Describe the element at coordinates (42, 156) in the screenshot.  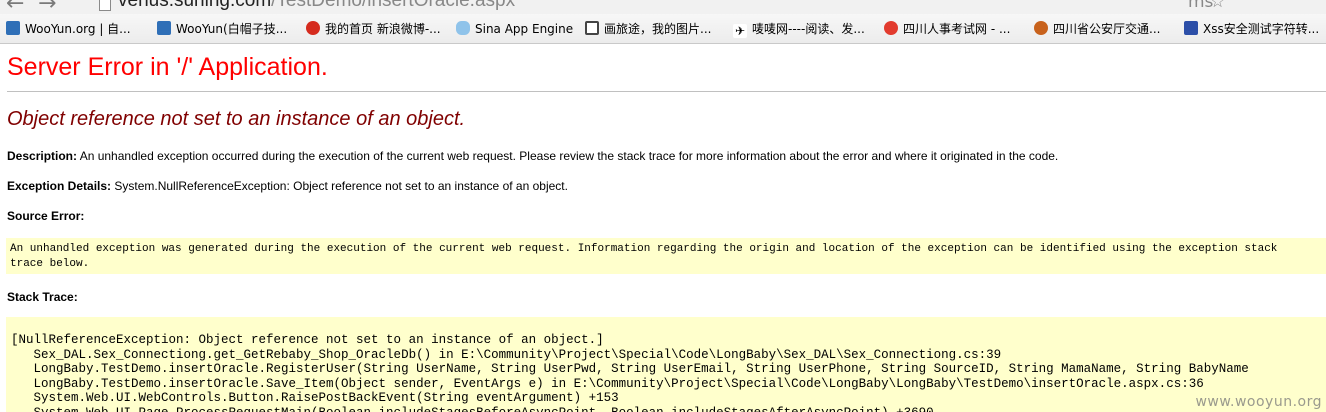
I see `description-label: Description:` at that location.